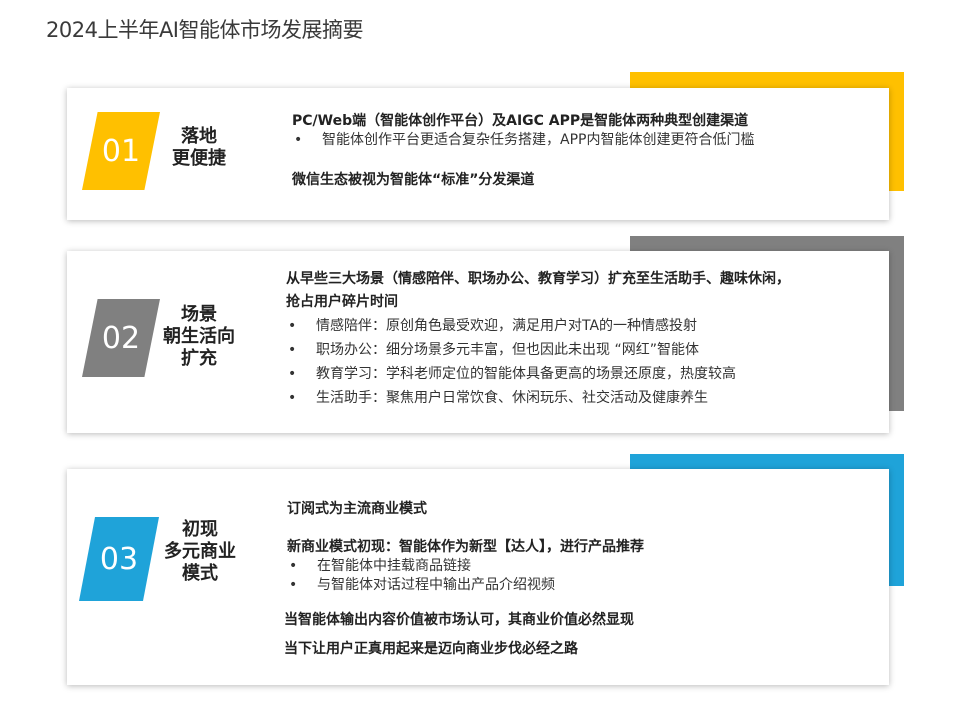 The image size is (960, 720). I want to click on section-heading: 抢占用户碎片时间, so click(342, 302).